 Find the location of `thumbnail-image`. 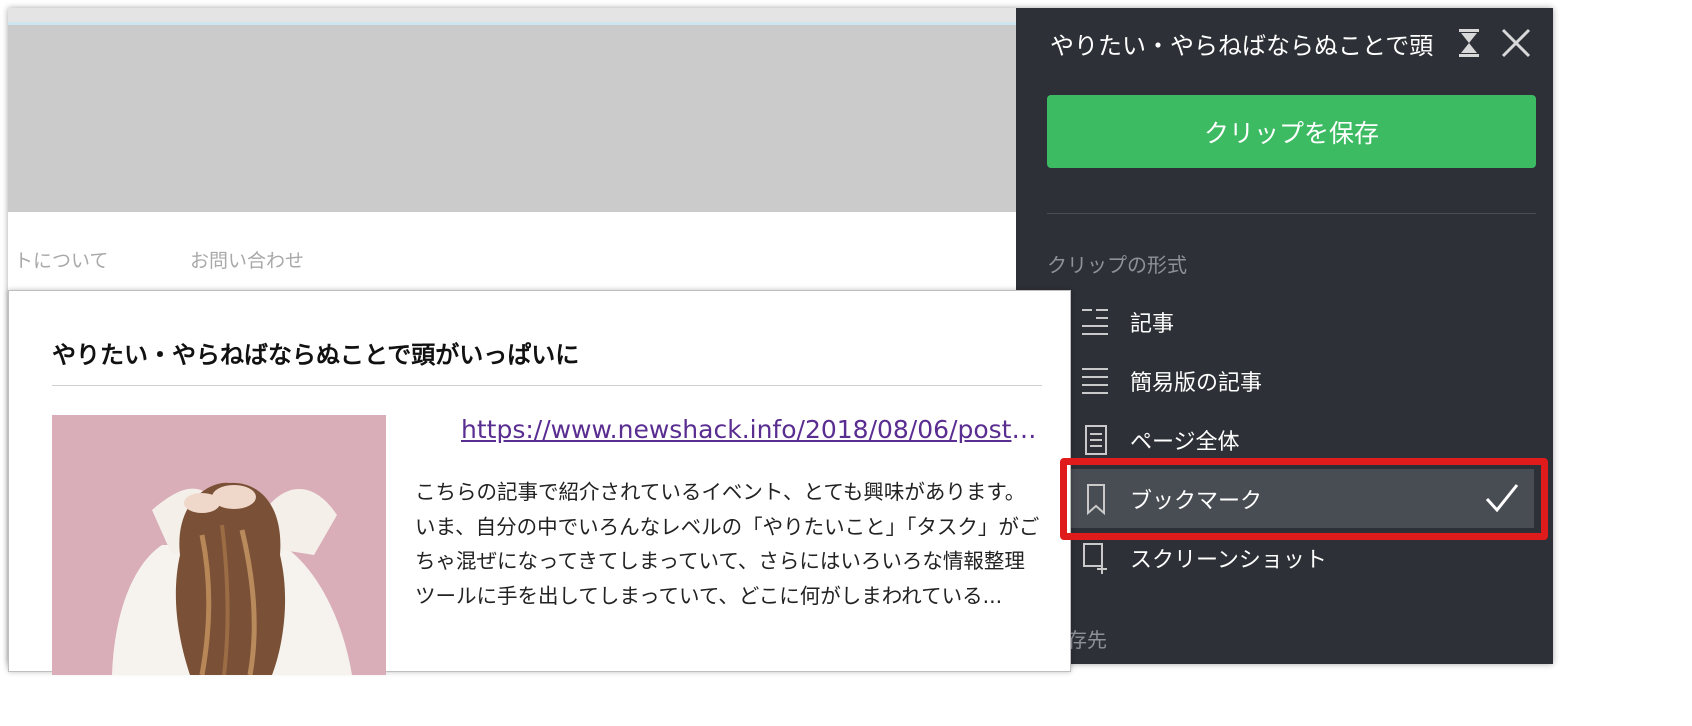

thumbnail-image is located at coordinates (219, 545).